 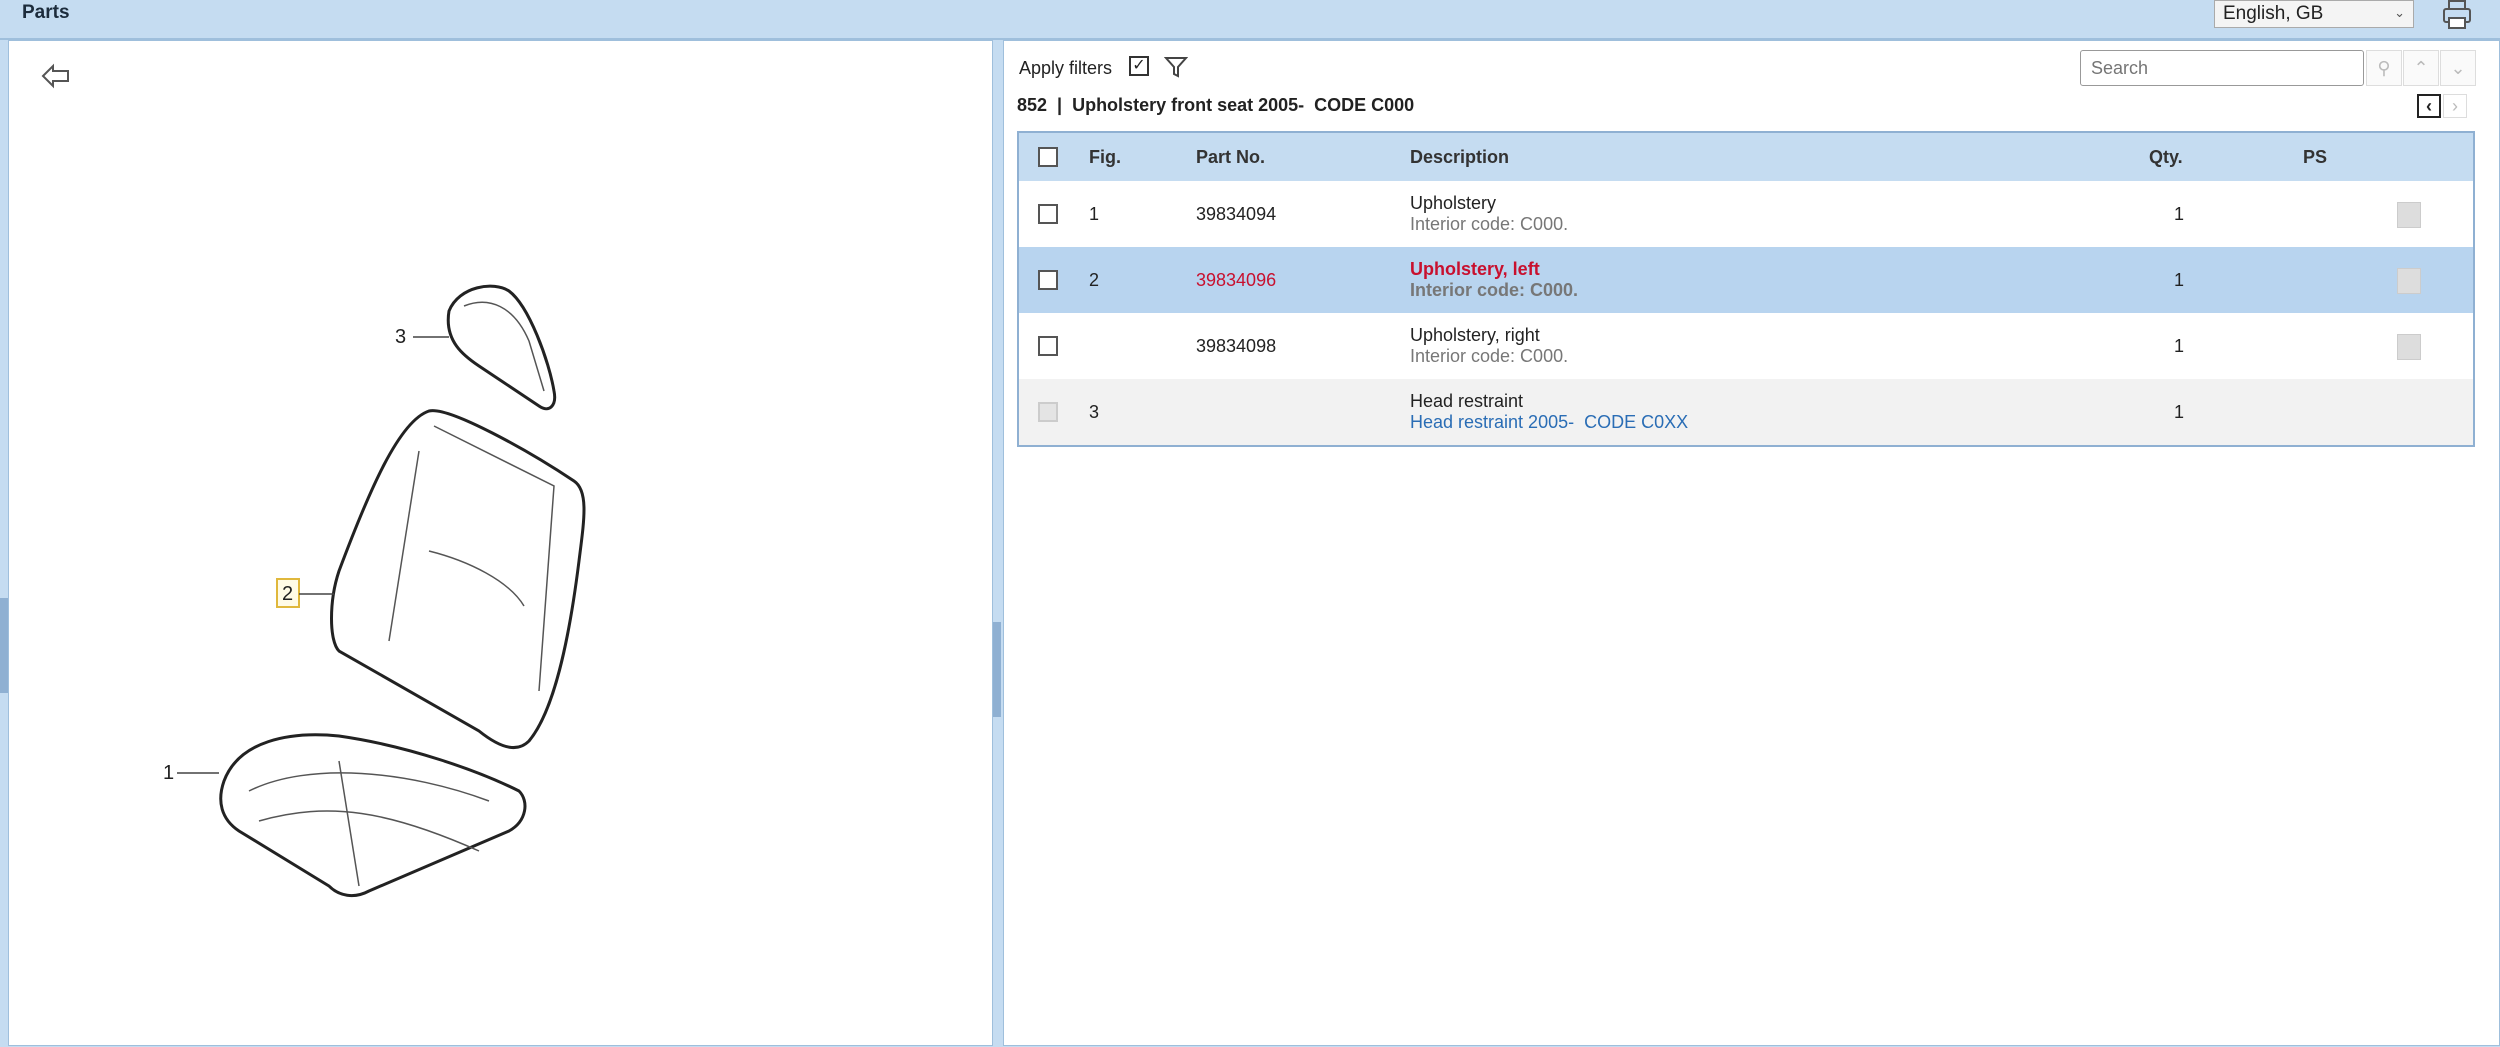 What do you see at coordinates (46, 12) in the screenshot?
I see `page-title: Parts` at bounding box center [46, 12].